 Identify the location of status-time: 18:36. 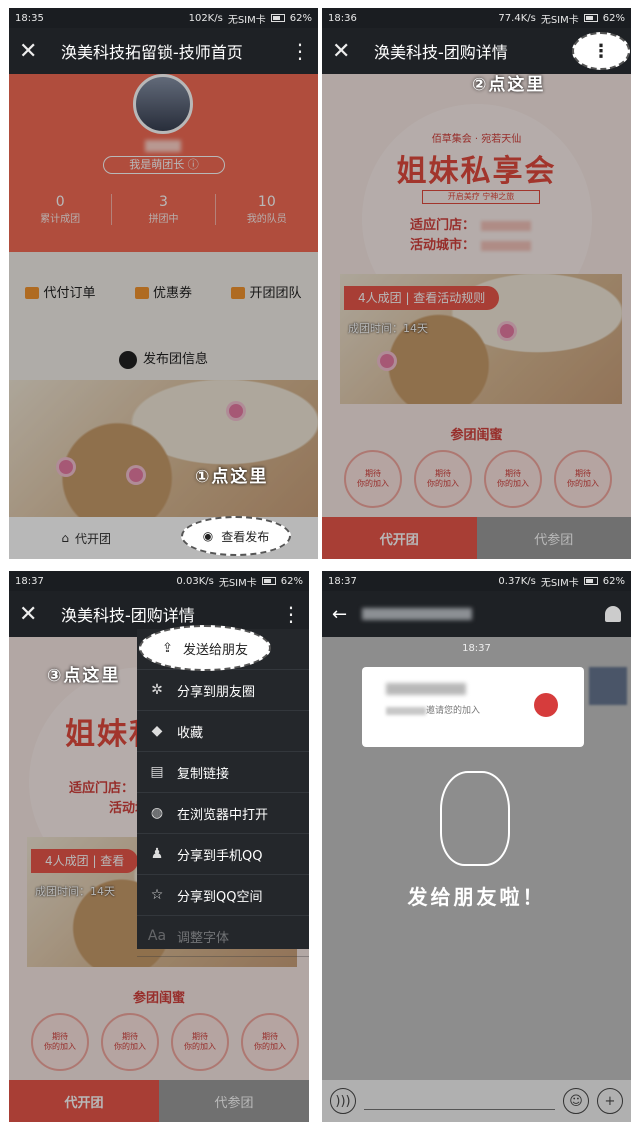
(342, 18).